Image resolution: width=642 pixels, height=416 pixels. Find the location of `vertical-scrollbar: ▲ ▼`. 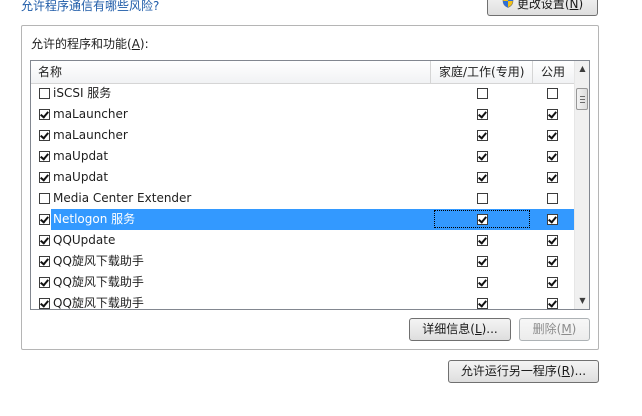

vertical-scrollbar: ▲ ▼ is located at coordinates (581, 185).